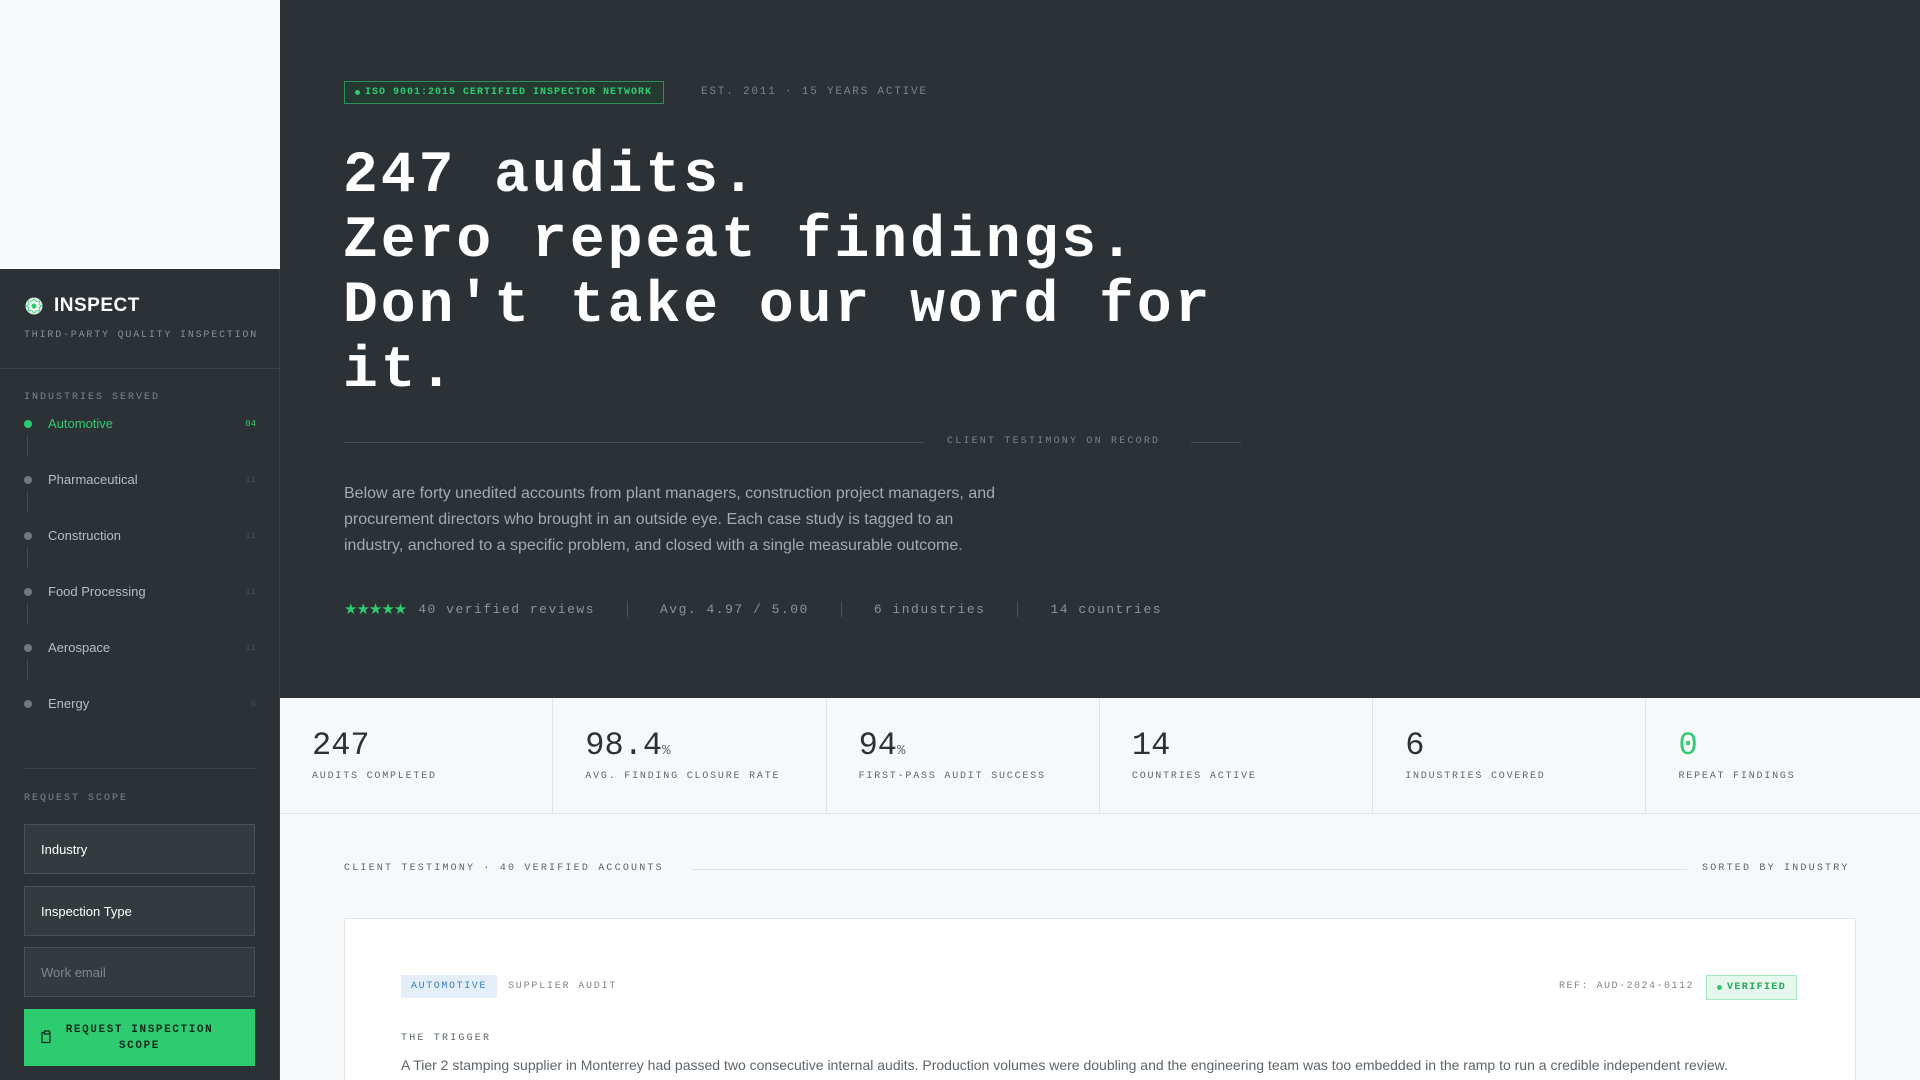 The width and height of the screenshot is (1920, 1080). What do you see at coordinates (1054, 441) in the screenshot?
I see `testimony-divider-label: CLIENT TESTIMONY ON RECORD` at bounding box center [1054, 441].